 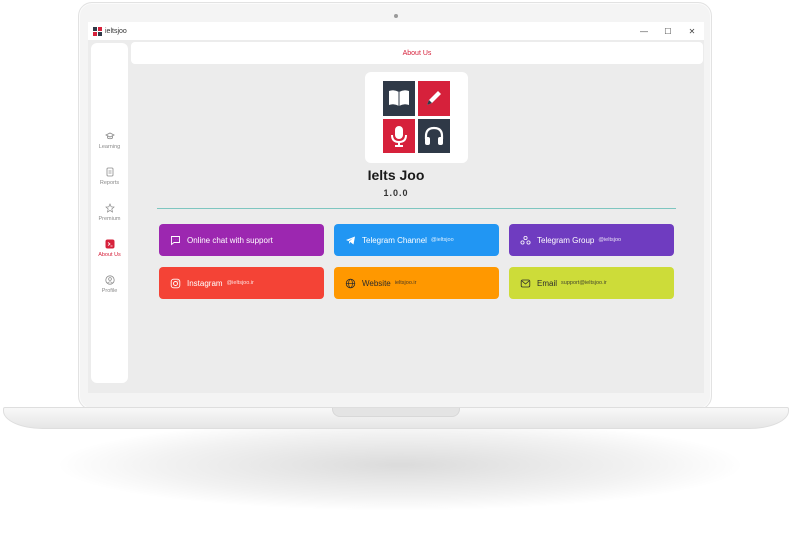 What do you see at coordinates (547, 283) in the screenshot?
I see `card-label: Email` at bounding box center [547, 283].